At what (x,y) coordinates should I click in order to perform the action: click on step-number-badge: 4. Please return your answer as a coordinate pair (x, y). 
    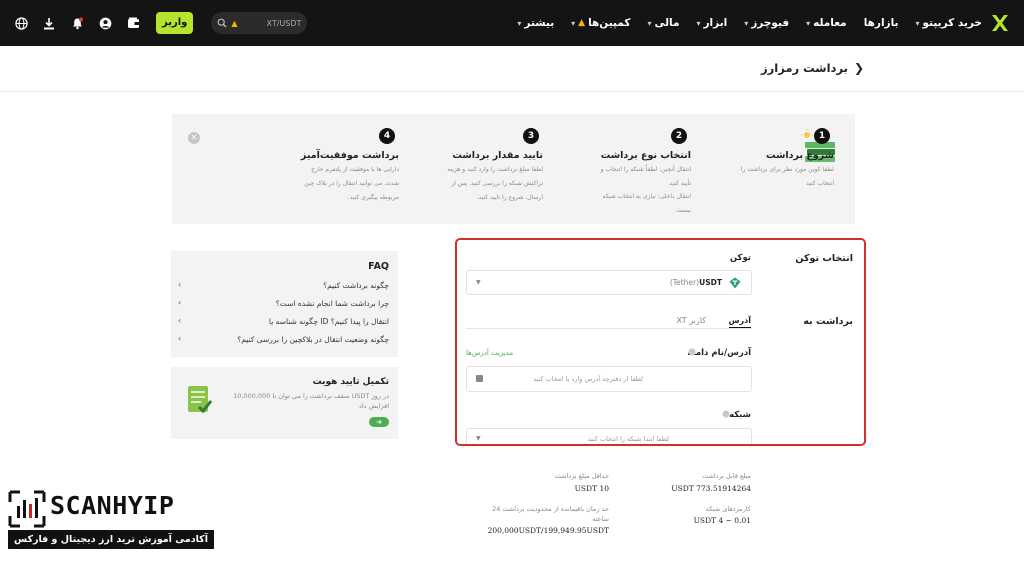
    Looking at the image, I should click on (387, 136).